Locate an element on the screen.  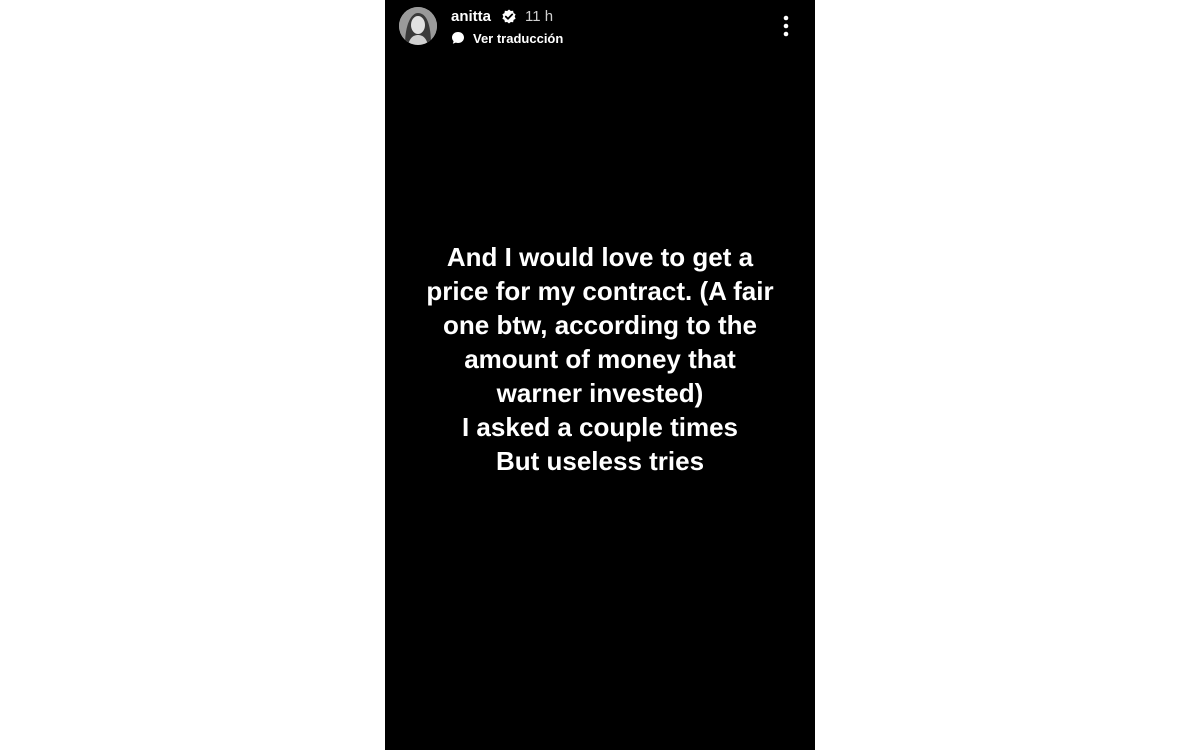
story-text-line: price for my contract. (A fair is located at coordinates (600, 291).